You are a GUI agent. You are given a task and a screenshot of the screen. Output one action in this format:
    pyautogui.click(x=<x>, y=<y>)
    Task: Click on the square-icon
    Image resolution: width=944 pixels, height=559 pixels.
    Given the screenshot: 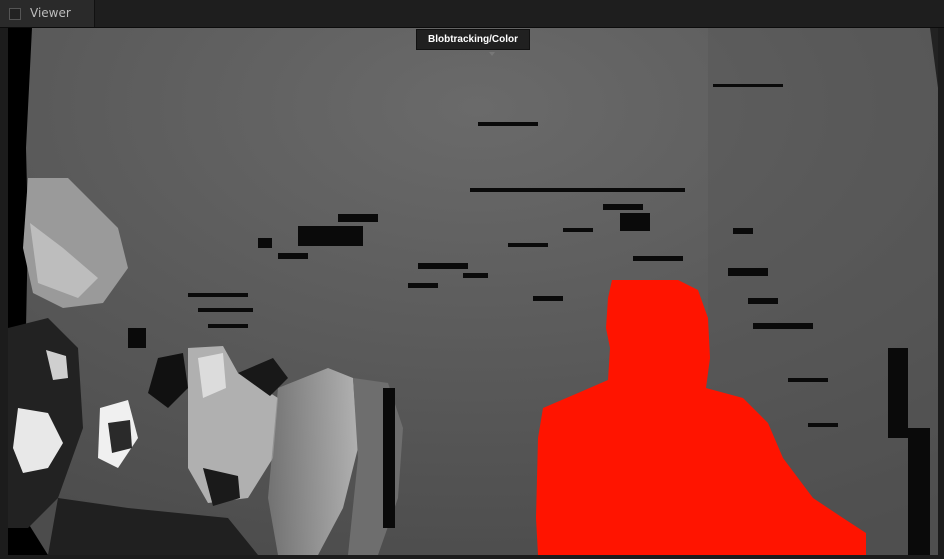 What is the action you would take?
    pyautogui.click(x=15, y=14)
    